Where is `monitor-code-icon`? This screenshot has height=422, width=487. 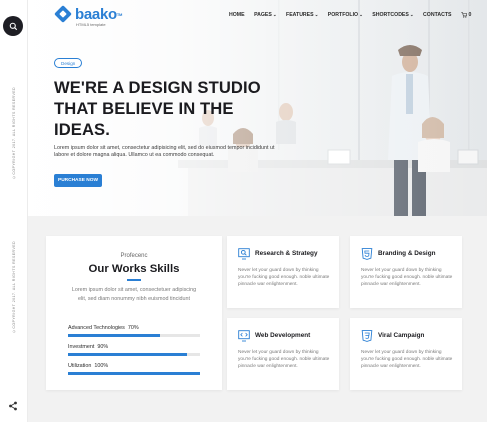 monitor-code-icon is located at coordinates (244, 336).